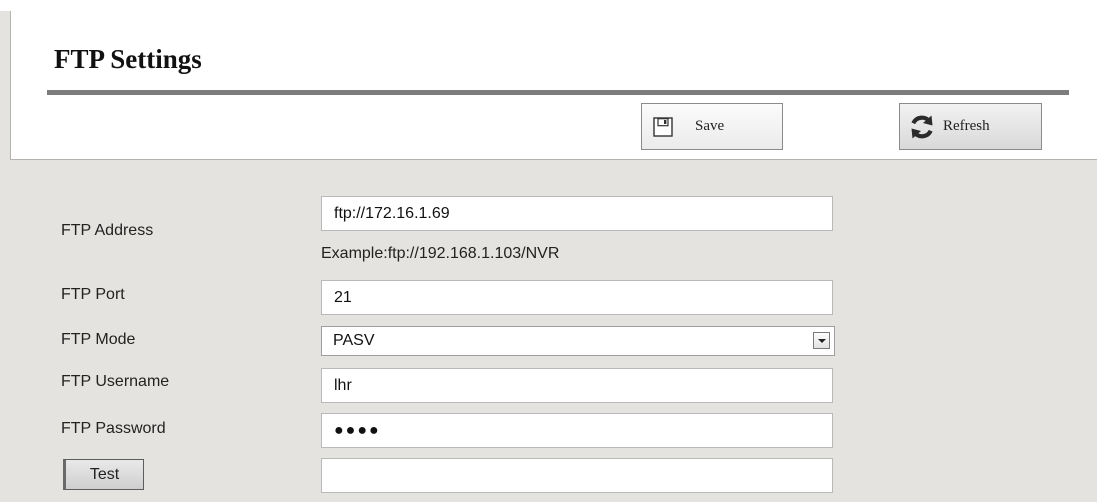 The image size is (1097, 502). Describe the element at coordinates (578, 341) in the screenshot. I see `ftp-mode-select: PASV` at that location.